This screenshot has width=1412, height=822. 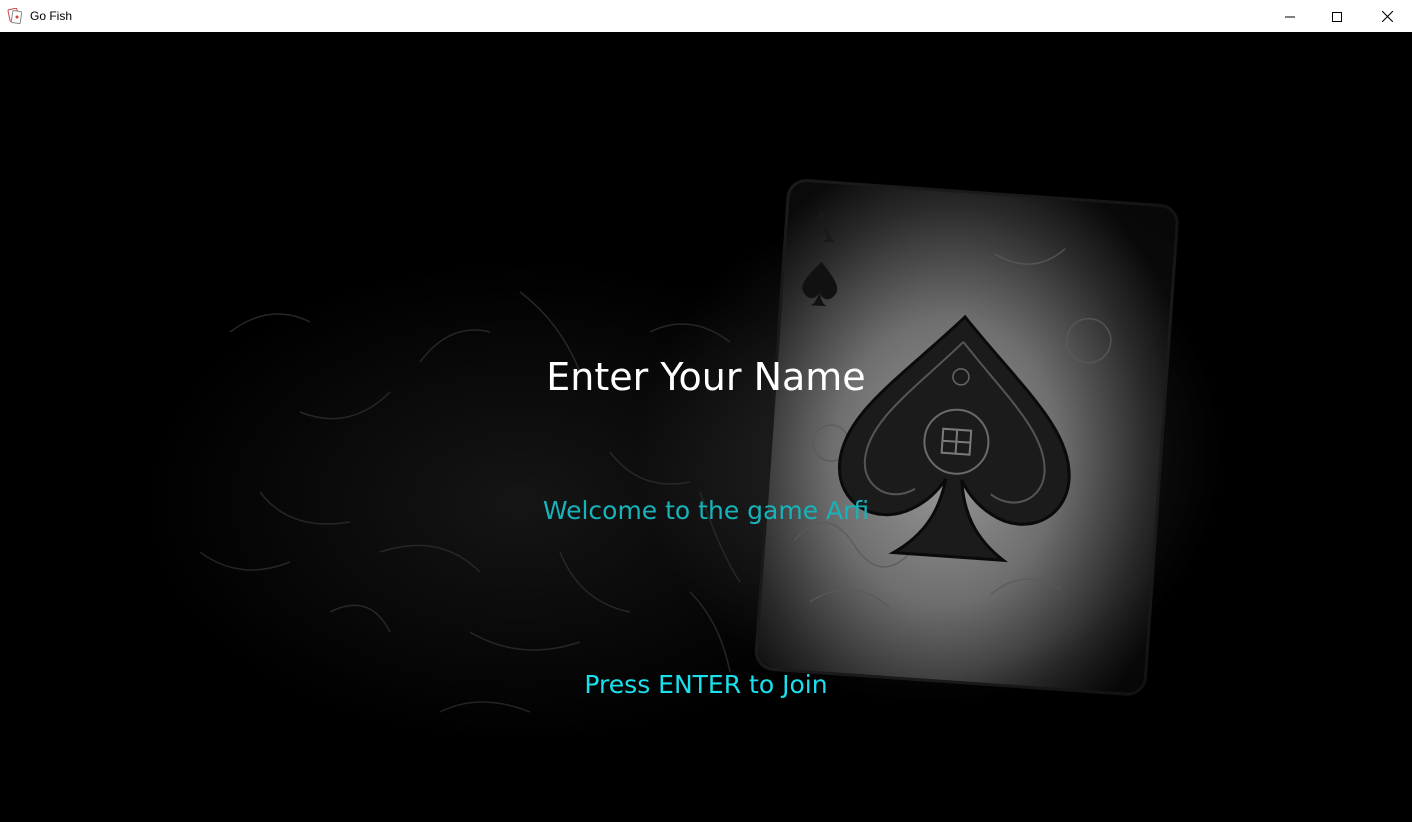 I want to click on welcome-message: Welcome to the game Arfi, so click(x=706, y=510).